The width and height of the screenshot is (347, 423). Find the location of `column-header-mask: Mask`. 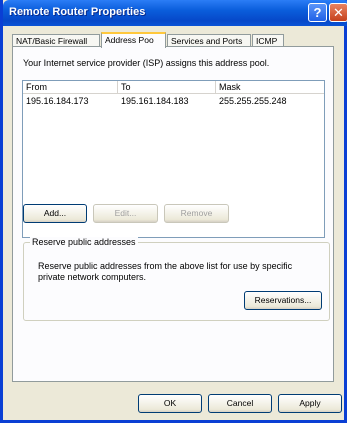

column-header-mask: Mask is located at coordinates (270, 87).